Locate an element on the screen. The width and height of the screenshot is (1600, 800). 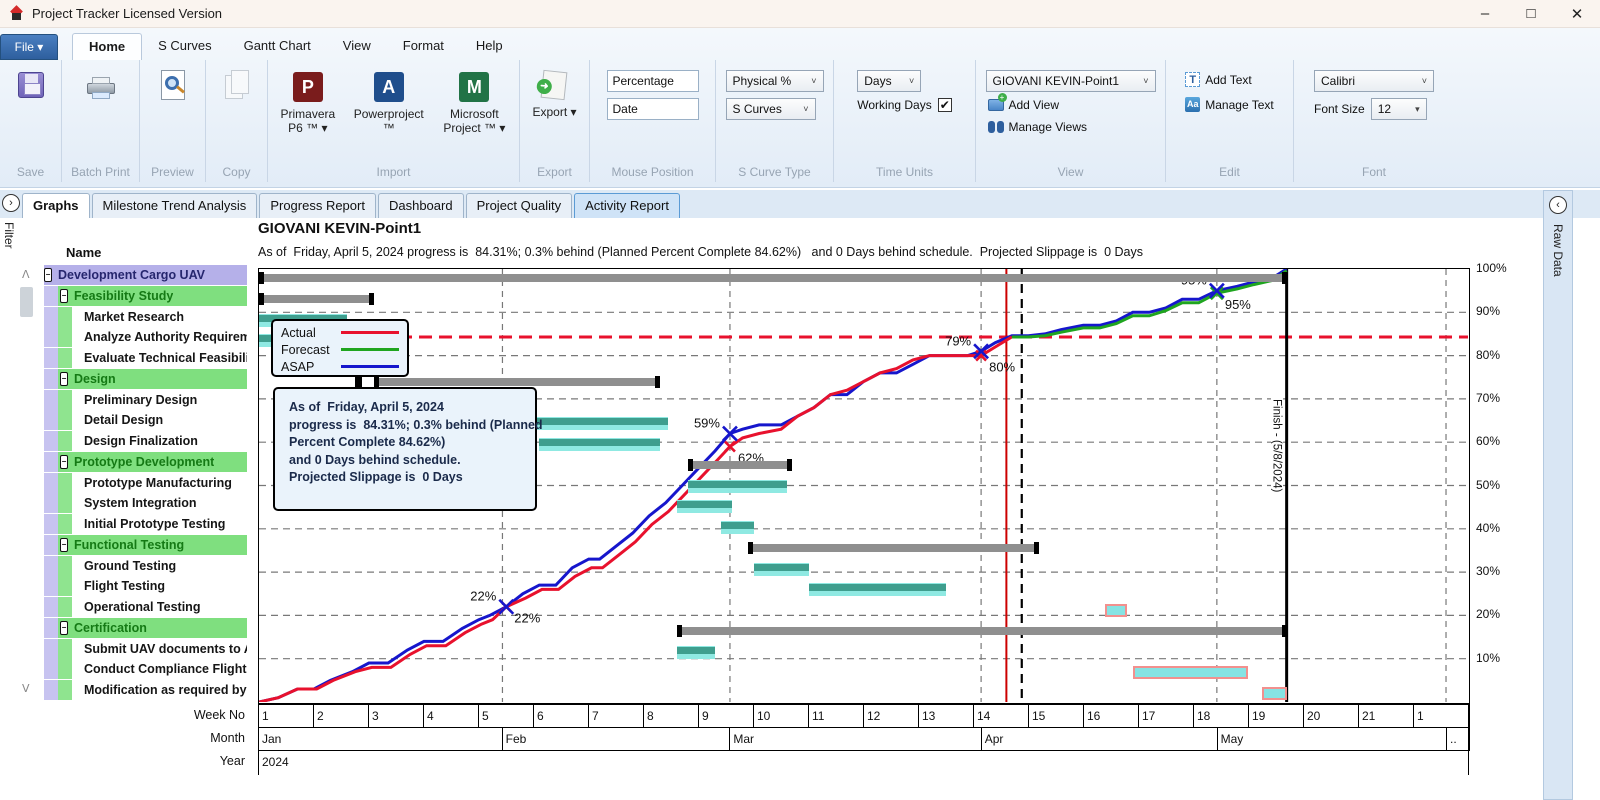
tree-item-initial-prototype-testing: Initial Prototype Testing is located at coordinates (145, 524).